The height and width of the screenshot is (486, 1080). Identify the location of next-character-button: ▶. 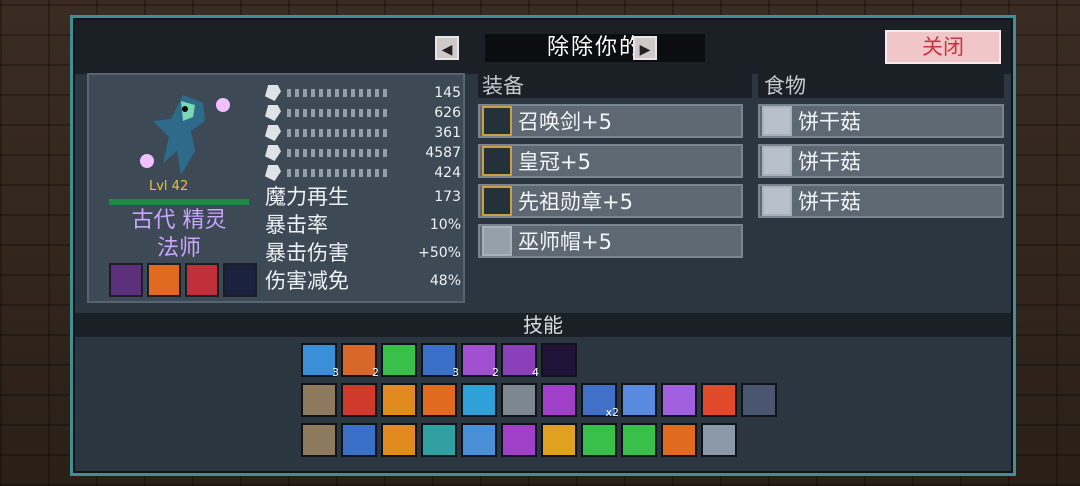
(645, 48).